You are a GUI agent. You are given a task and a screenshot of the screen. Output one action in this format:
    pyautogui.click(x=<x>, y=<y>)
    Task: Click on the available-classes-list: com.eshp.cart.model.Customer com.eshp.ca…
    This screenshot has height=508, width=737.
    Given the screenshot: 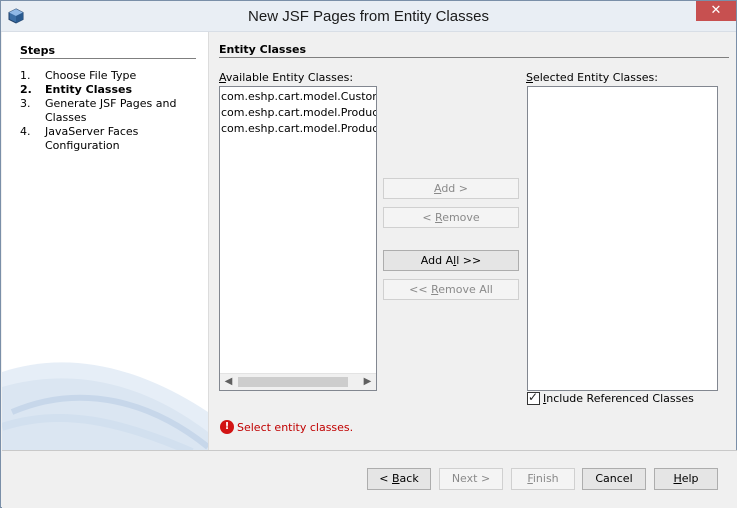 What is the action you would take?
    pyautogui.click(x=298, y=238)
    